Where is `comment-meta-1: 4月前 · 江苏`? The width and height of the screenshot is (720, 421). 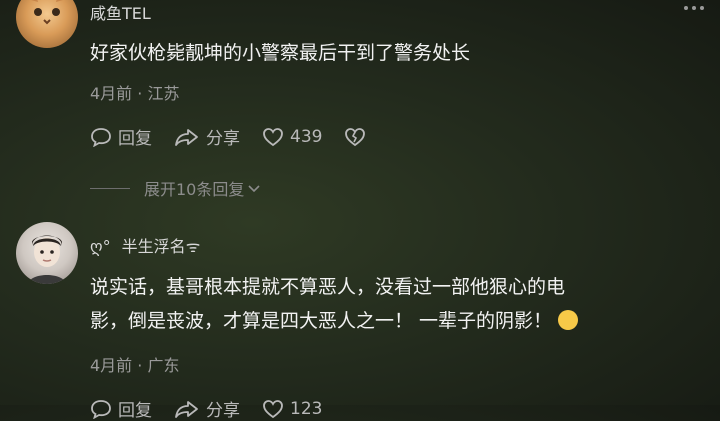 comment-meta-1: 4月前 · 江苏 is located at coordinates (135, 93).